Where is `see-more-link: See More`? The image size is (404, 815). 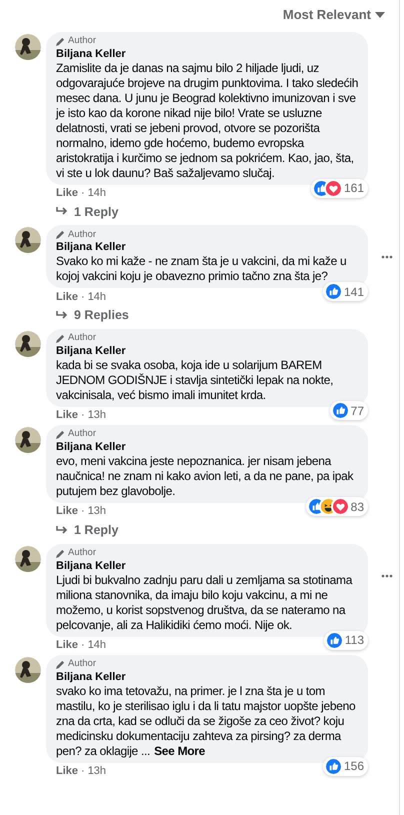
see-more-link: See More is located at coordinates (180, 751).